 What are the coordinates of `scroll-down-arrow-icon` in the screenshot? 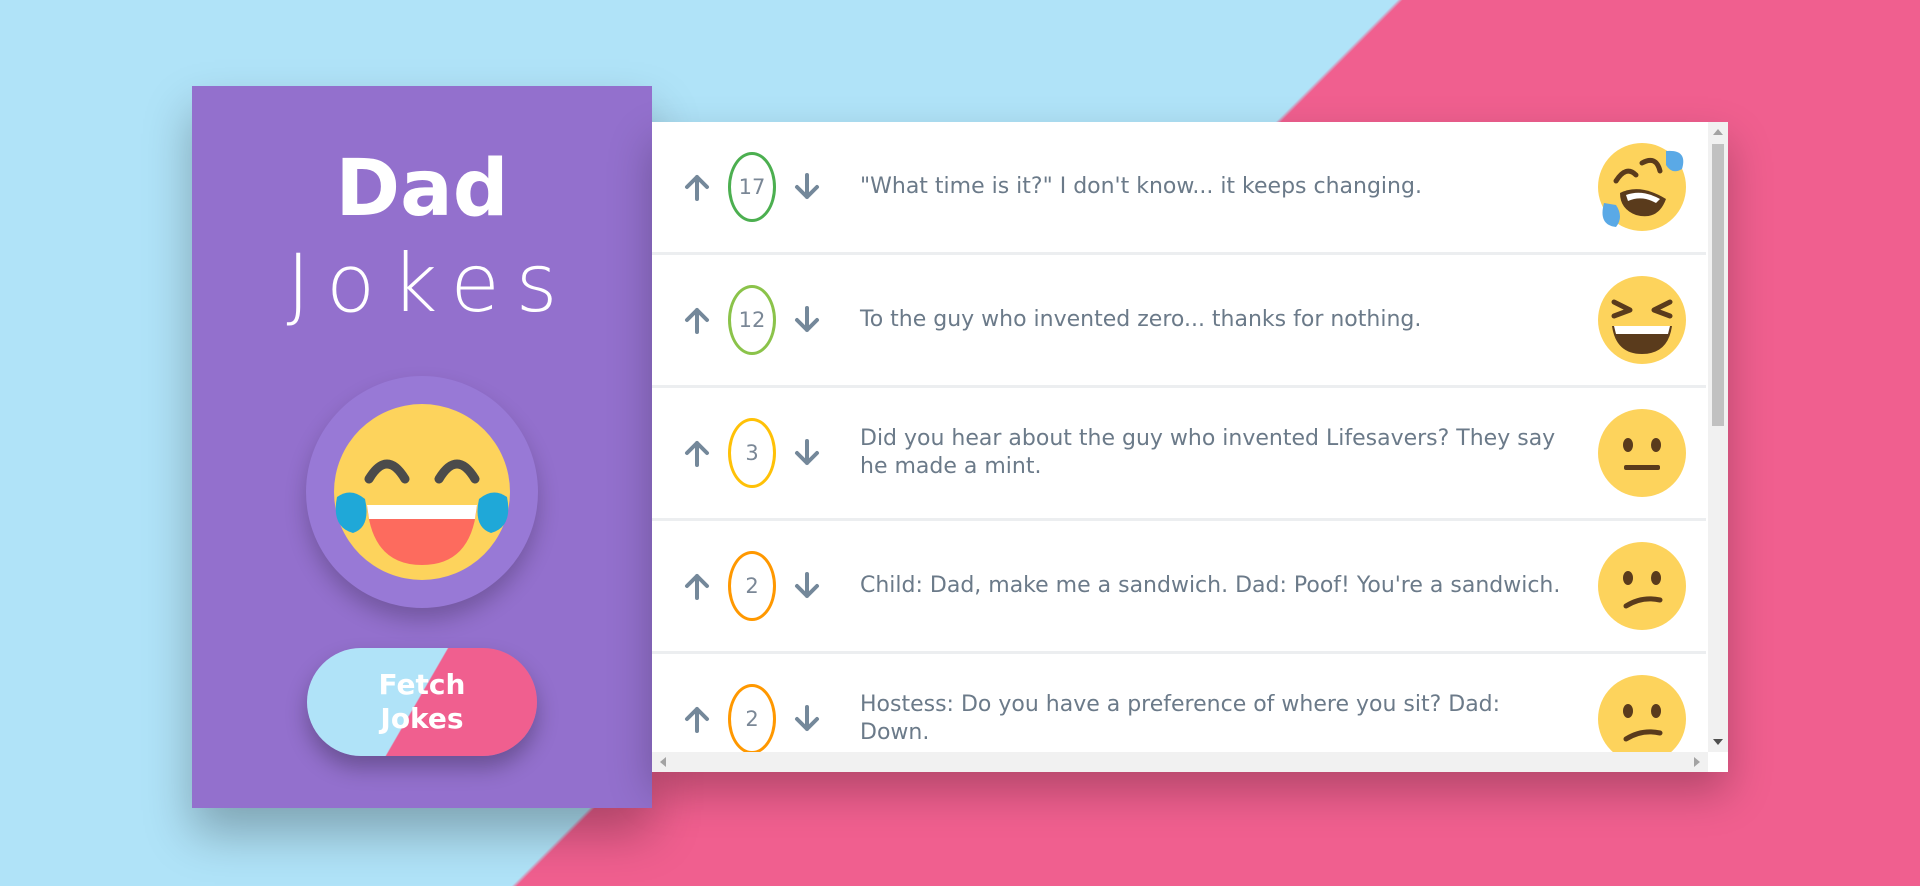 It's located at (1718, 742).